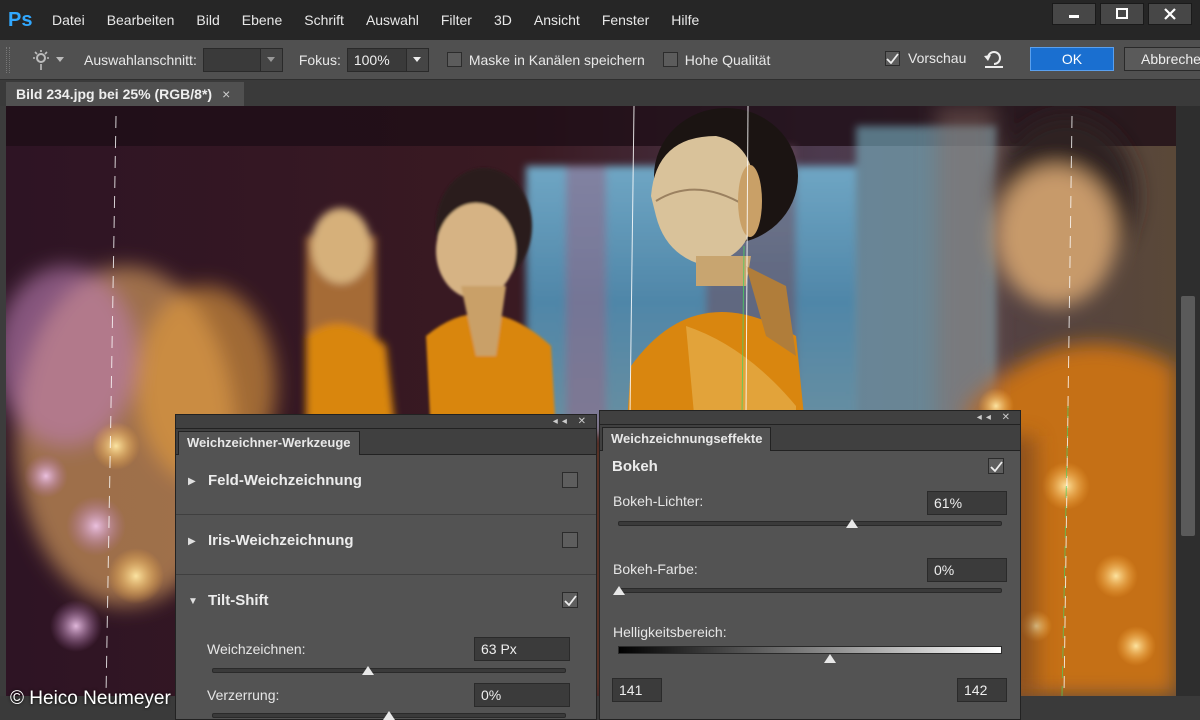  What do you see at coordinates (830, 658) in the screenshot?
I see `light-range-knob` at bounding box center [830, 658].